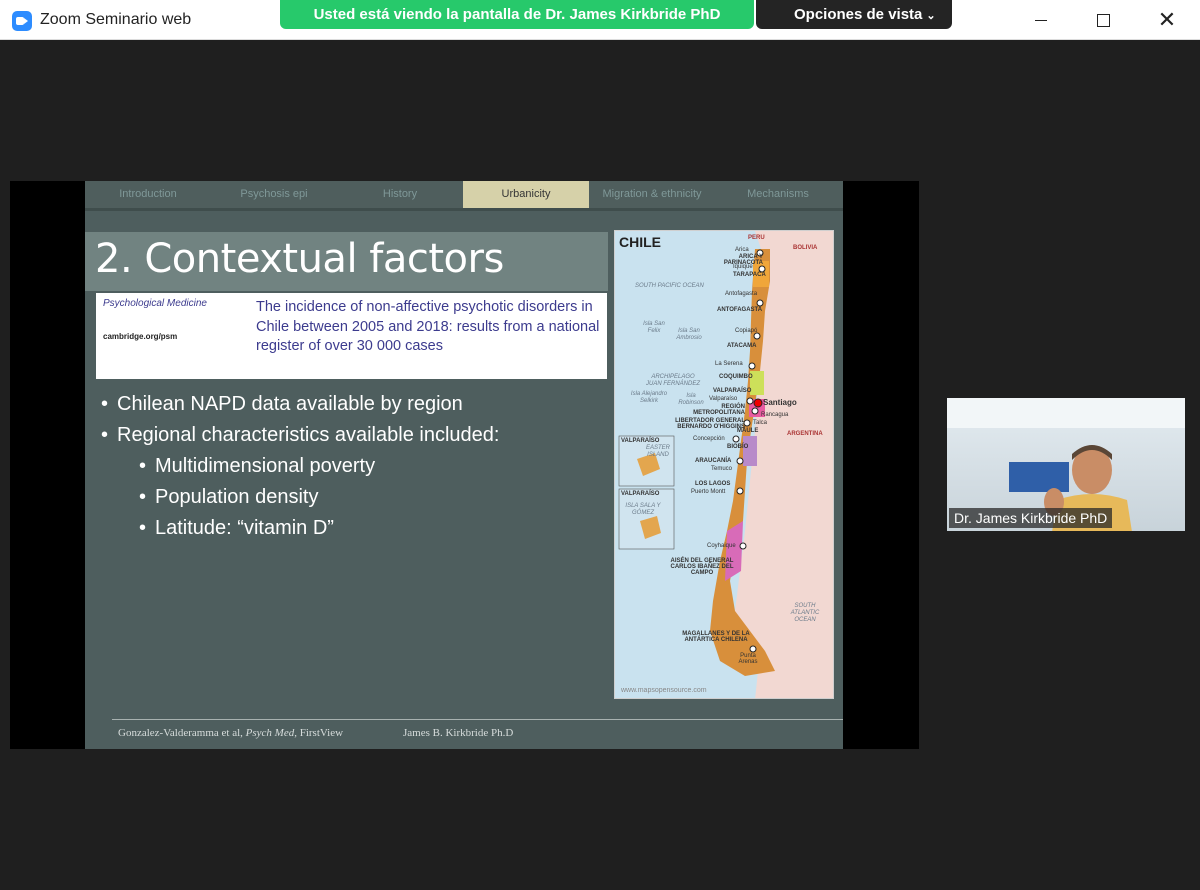  I want to click on close-button: ✕, so click(1167, 20).